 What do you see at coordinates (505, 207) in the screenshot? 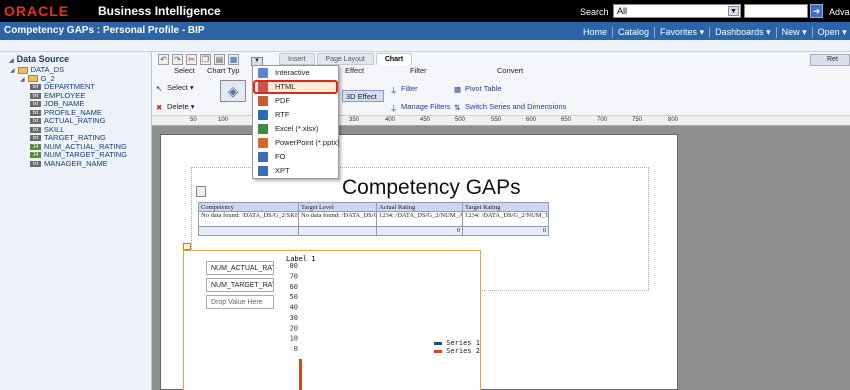
I see `header-cell: Target Rating` at bounding box center [505, 207].